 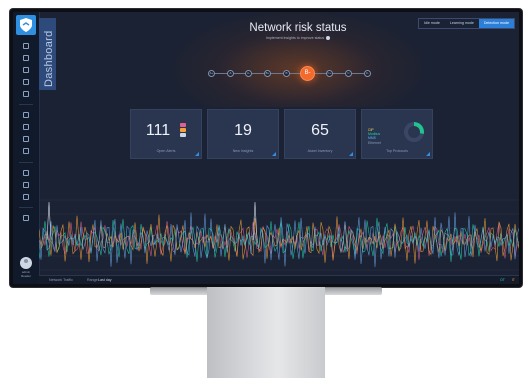 I want to click on bulb-icon, so click(x=26, y=127).